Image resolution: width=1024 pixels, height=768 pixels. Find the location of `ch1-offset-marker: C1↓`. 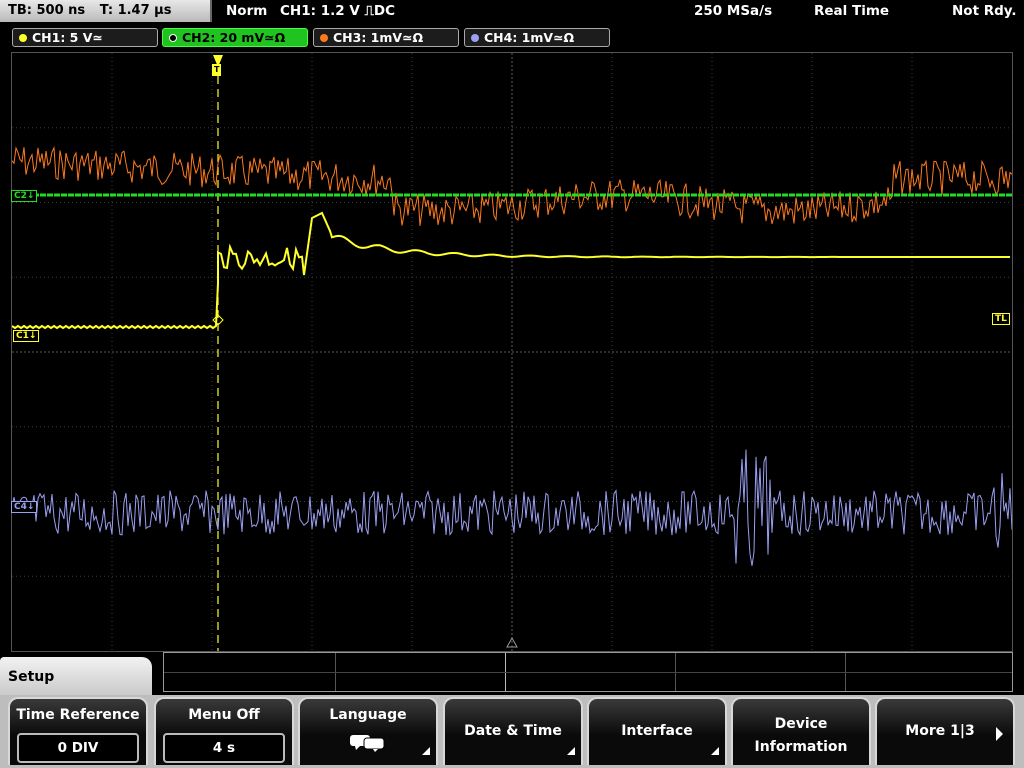

ch1-offset-marker: C1↓ is located at coordinates (26, 336).